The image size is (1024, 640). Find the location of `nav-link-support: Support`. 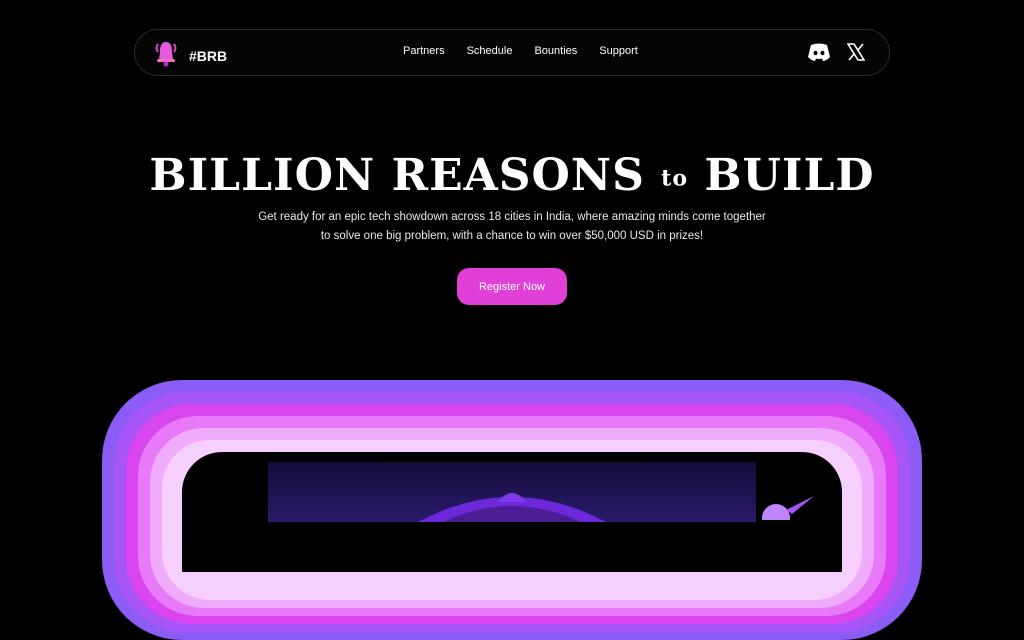

nav-link-support: Support is located at coordinates (618, 51).